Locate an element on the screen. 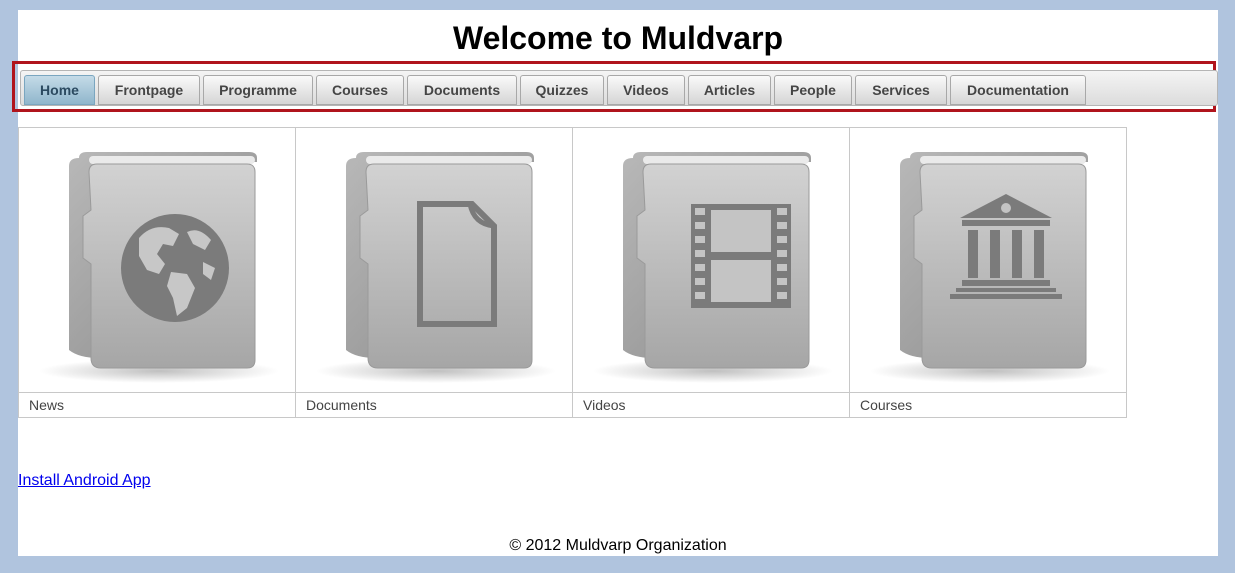 The height and width of the screenshot is (573, 1235). footer-copyright: © 2012 Muldvarp Organization is located at coordinates (618, 545).